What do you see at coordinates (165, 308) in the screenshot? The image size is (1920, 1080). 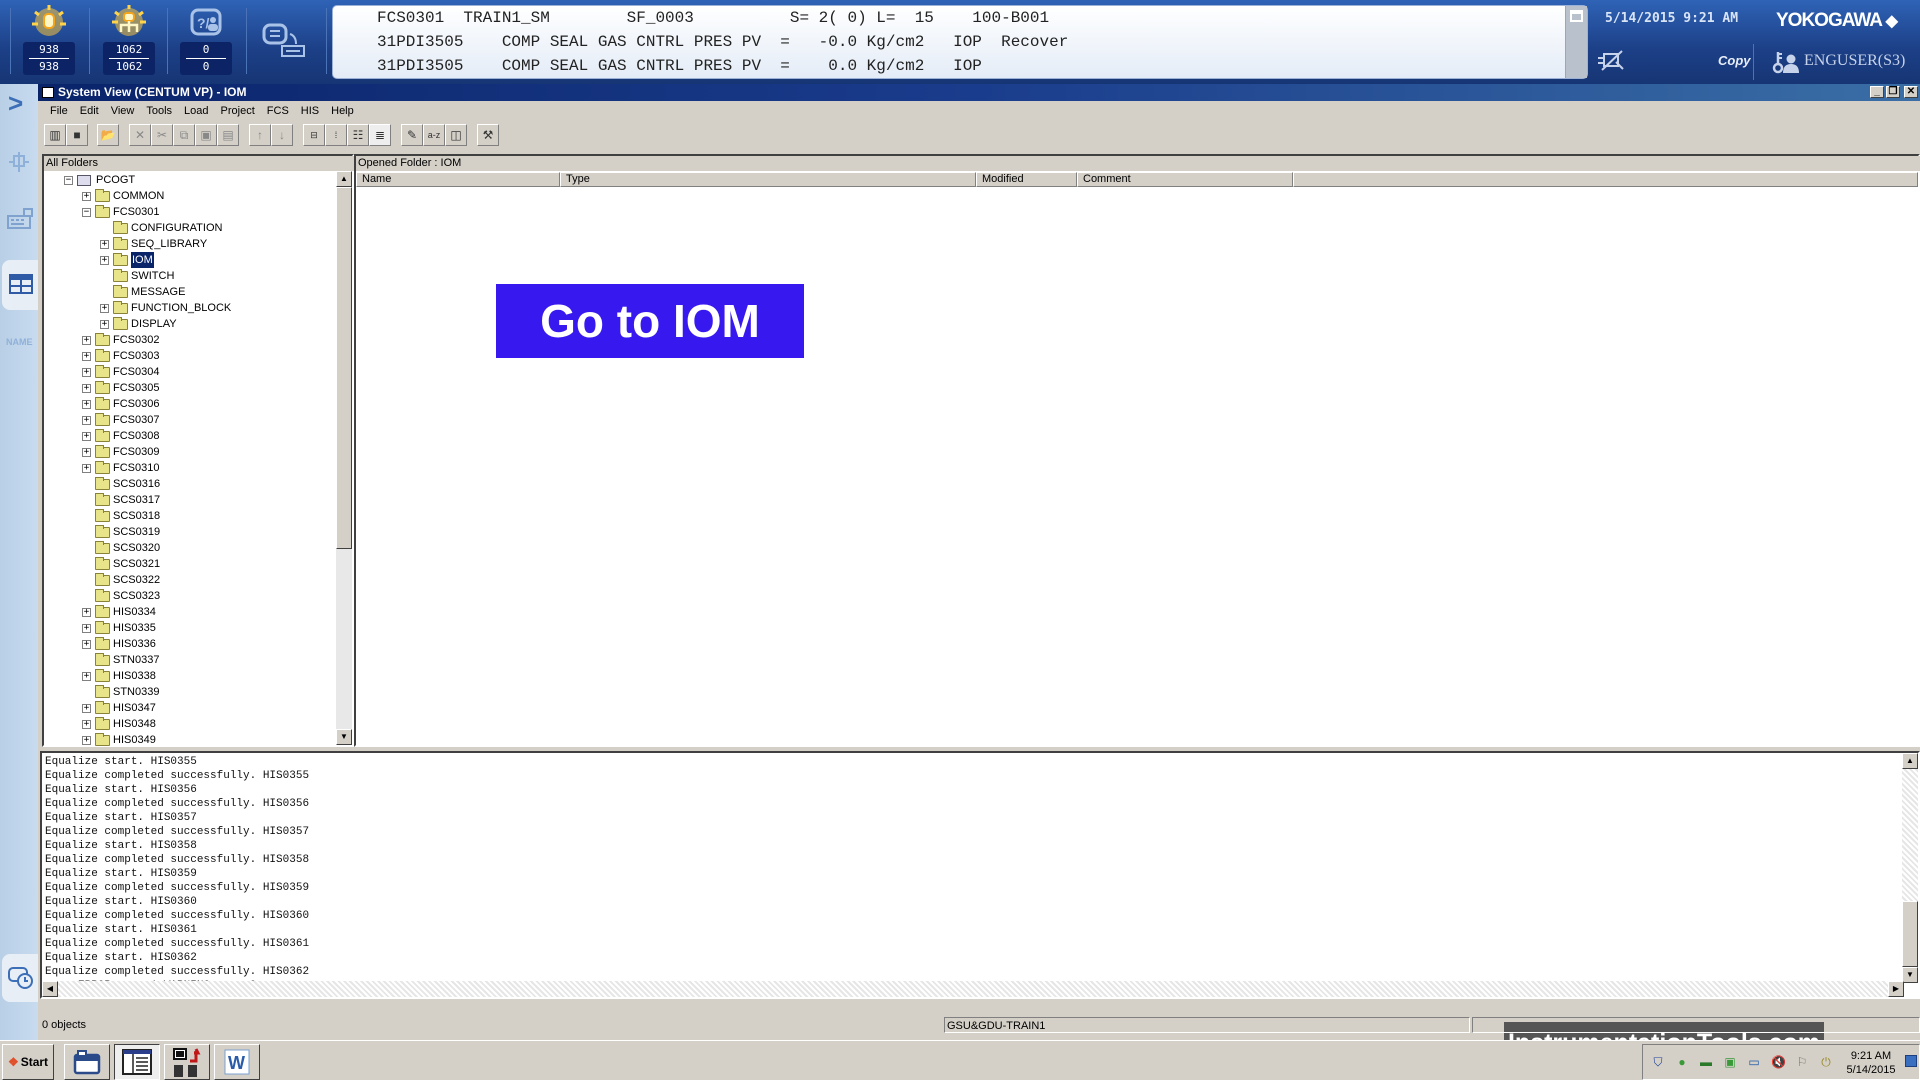 I see `tree-item-function-block: + FUNCTION_BLOCK` at bounding box center [165, 308].